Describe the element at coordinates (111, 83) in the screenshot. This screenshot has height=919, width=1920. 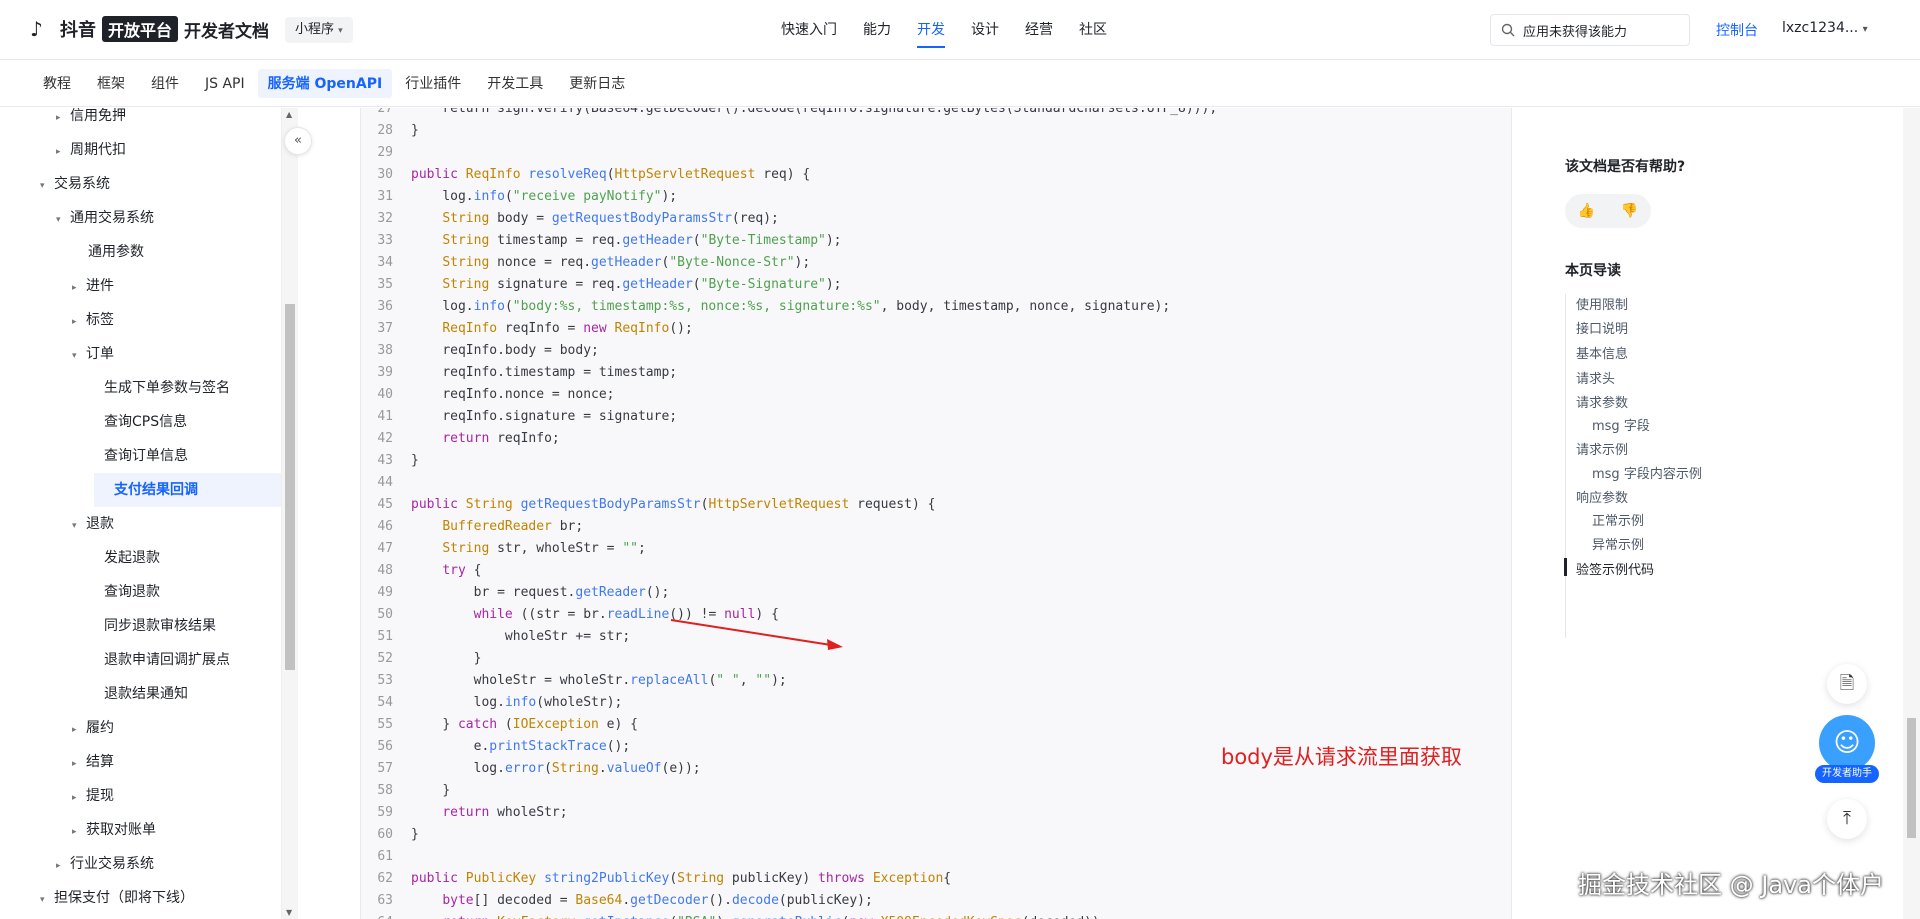
I see `subnav-item: 框架` at that location.